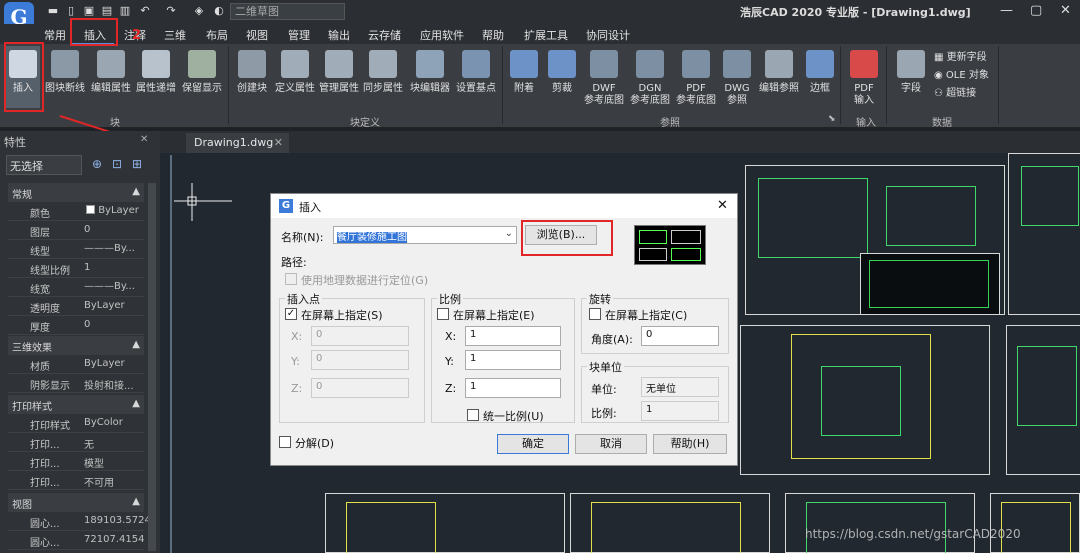 The height and width of the screenshot is (553, 1080). What do you see at coordinates (1006, 10) in the screenshot?
I see `minimize-icon: —` at bounding box center [1006, 10].